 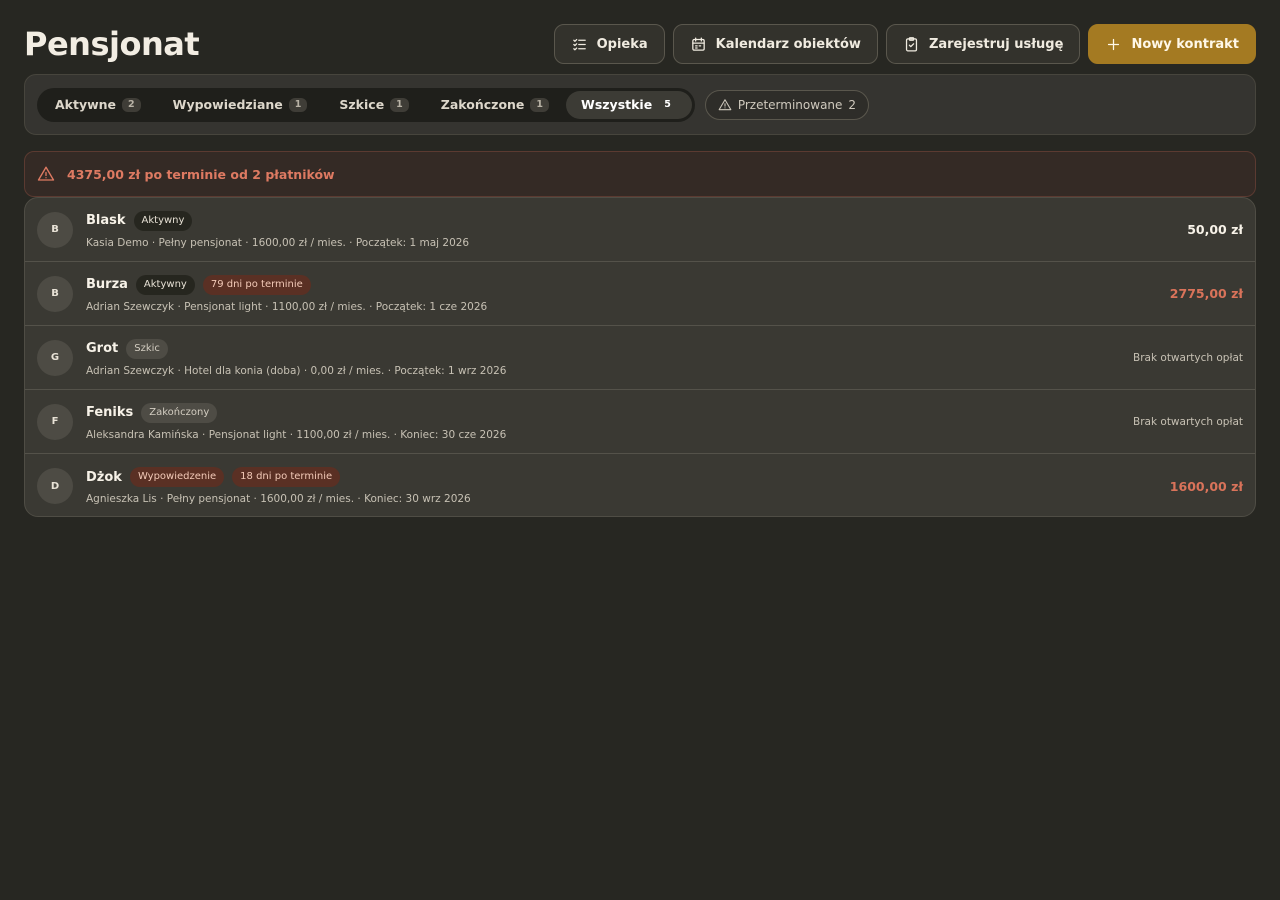 What do you see at coordinates (667, 104) in the screenshot?
I see `tab-count: 5` at bounding box center [667, 104].